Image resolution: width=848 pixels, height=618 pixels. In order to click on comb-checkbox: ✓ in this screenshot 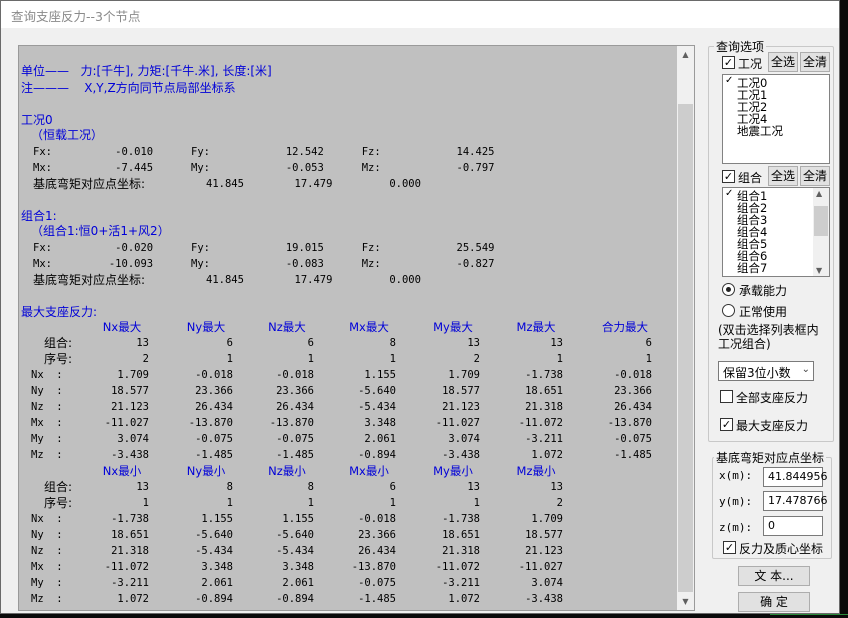, I will do `click(728, 176)`.